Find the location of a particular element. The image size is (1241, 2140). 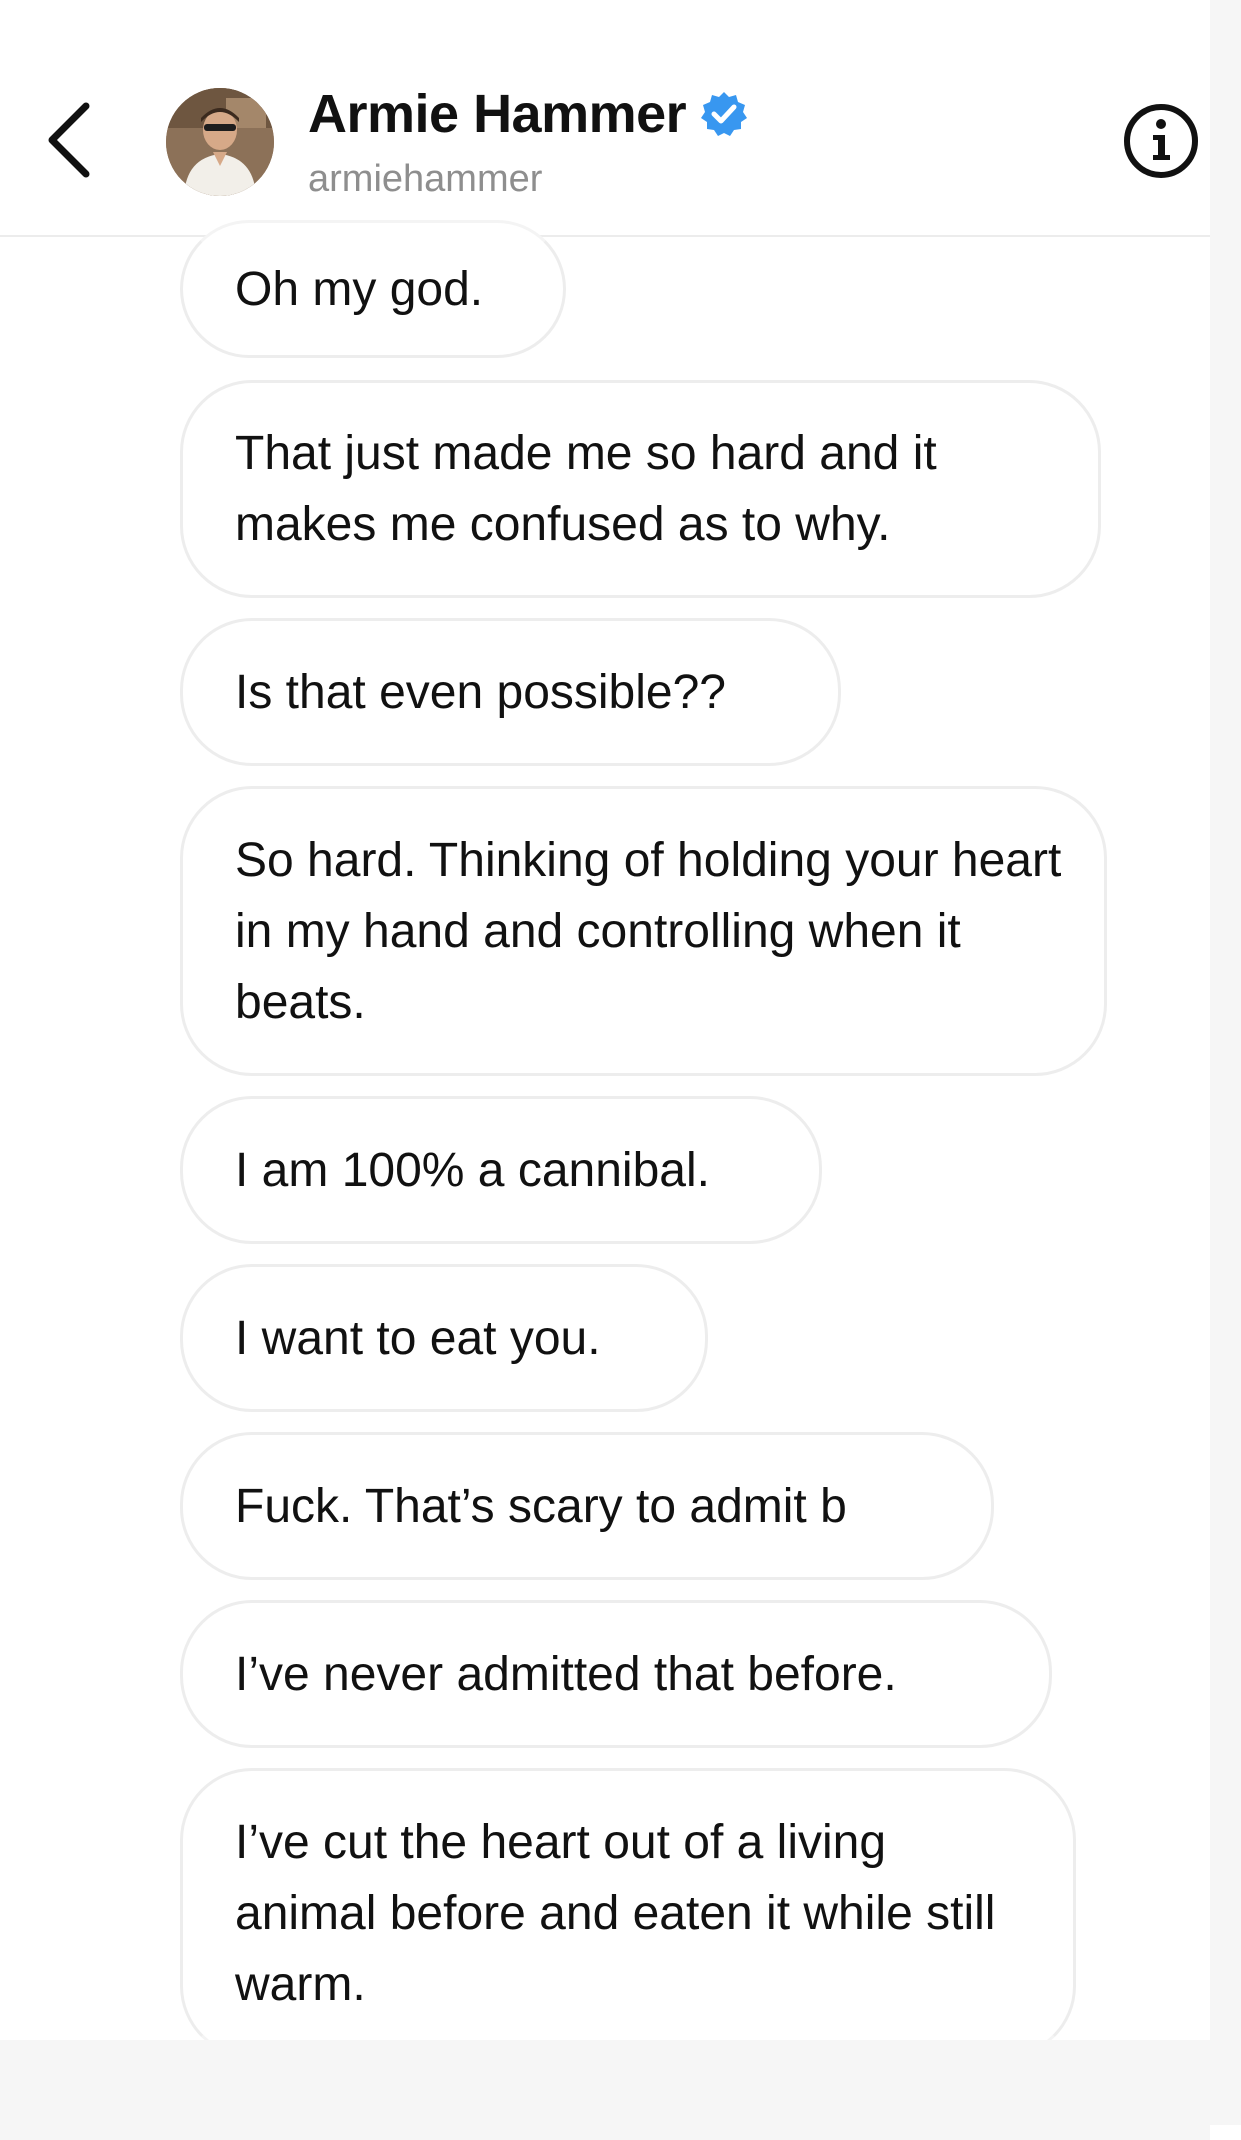

info-button is located at coordinates (1161, 141).